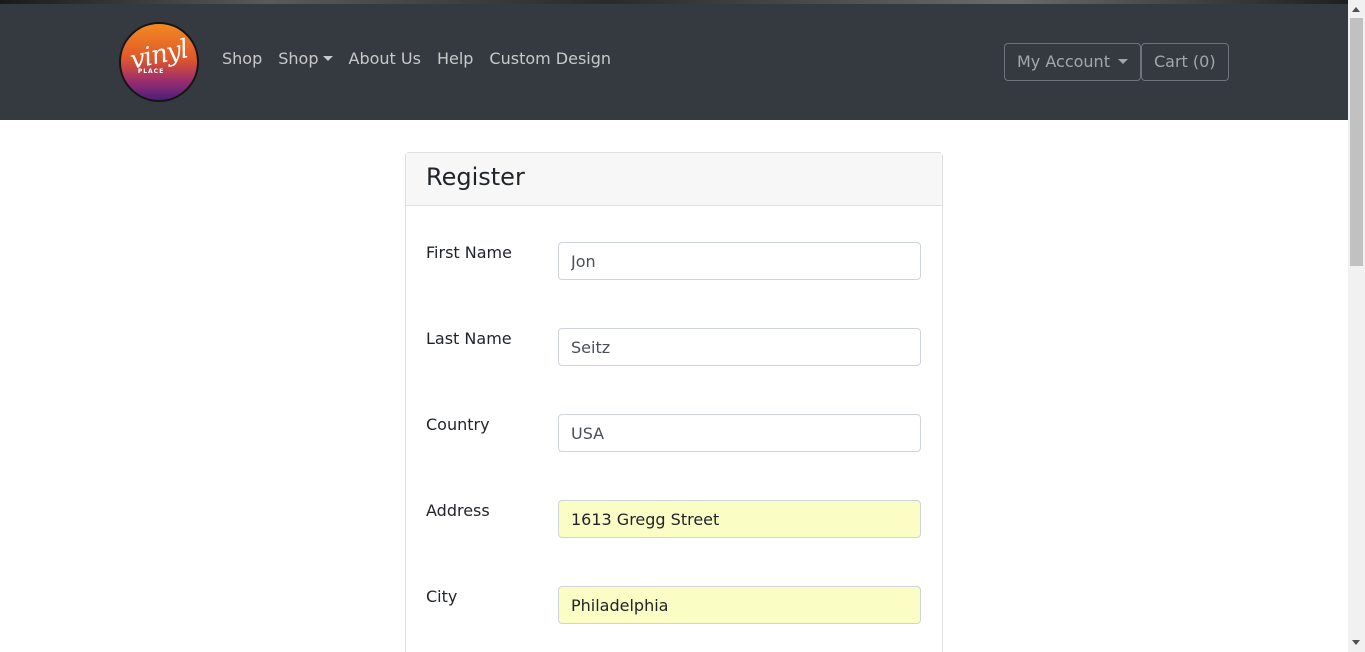  What do you see at coordinates (458, 510) in the screenshot?
I see `address-label: Address` at bounding box center [458, 510].